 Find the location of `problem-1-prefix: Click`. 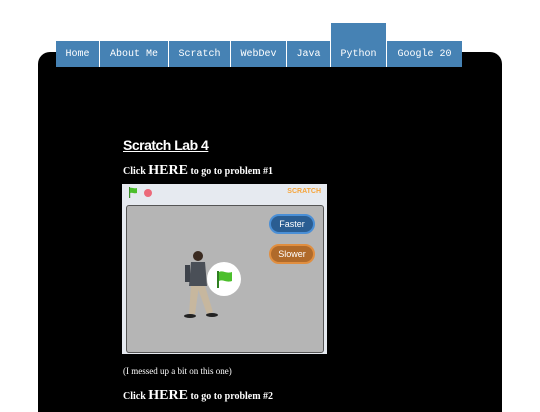

problem-1-prefix: Click is located at coordinates (136, 171).